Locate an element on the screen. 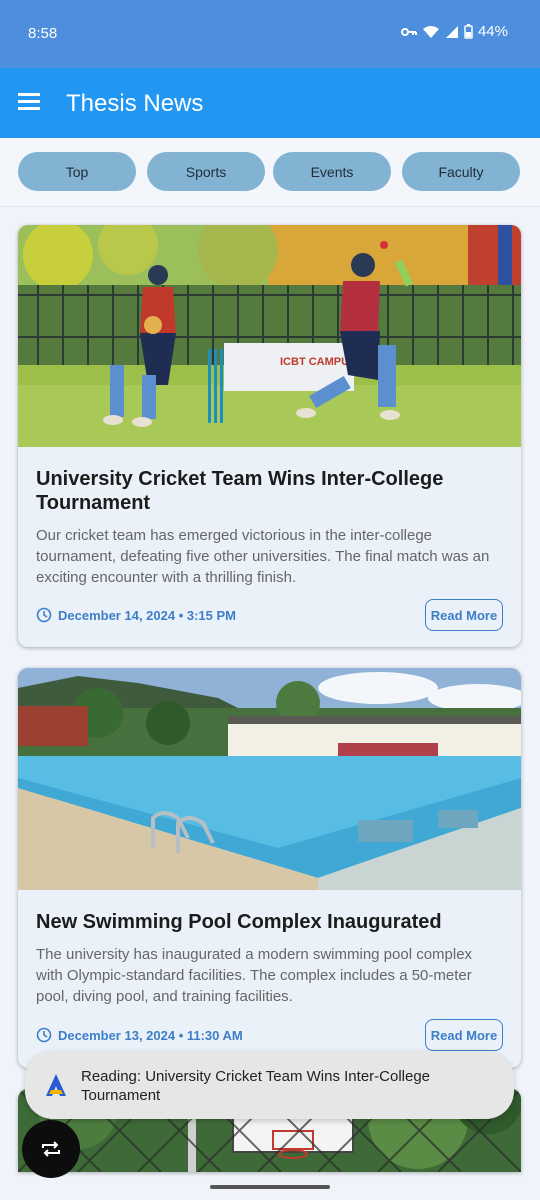 The width and height of the screenshot is (540, 1200). repeat-icon is located at coordinates (51, 1149).